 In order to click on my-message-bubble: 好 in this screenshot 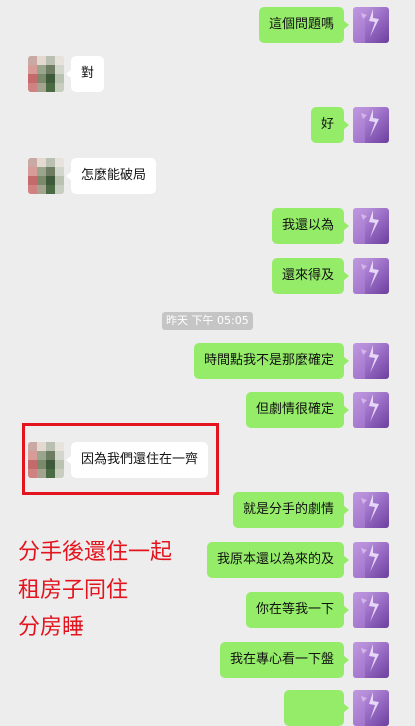, I will do `click(330, 125)`.